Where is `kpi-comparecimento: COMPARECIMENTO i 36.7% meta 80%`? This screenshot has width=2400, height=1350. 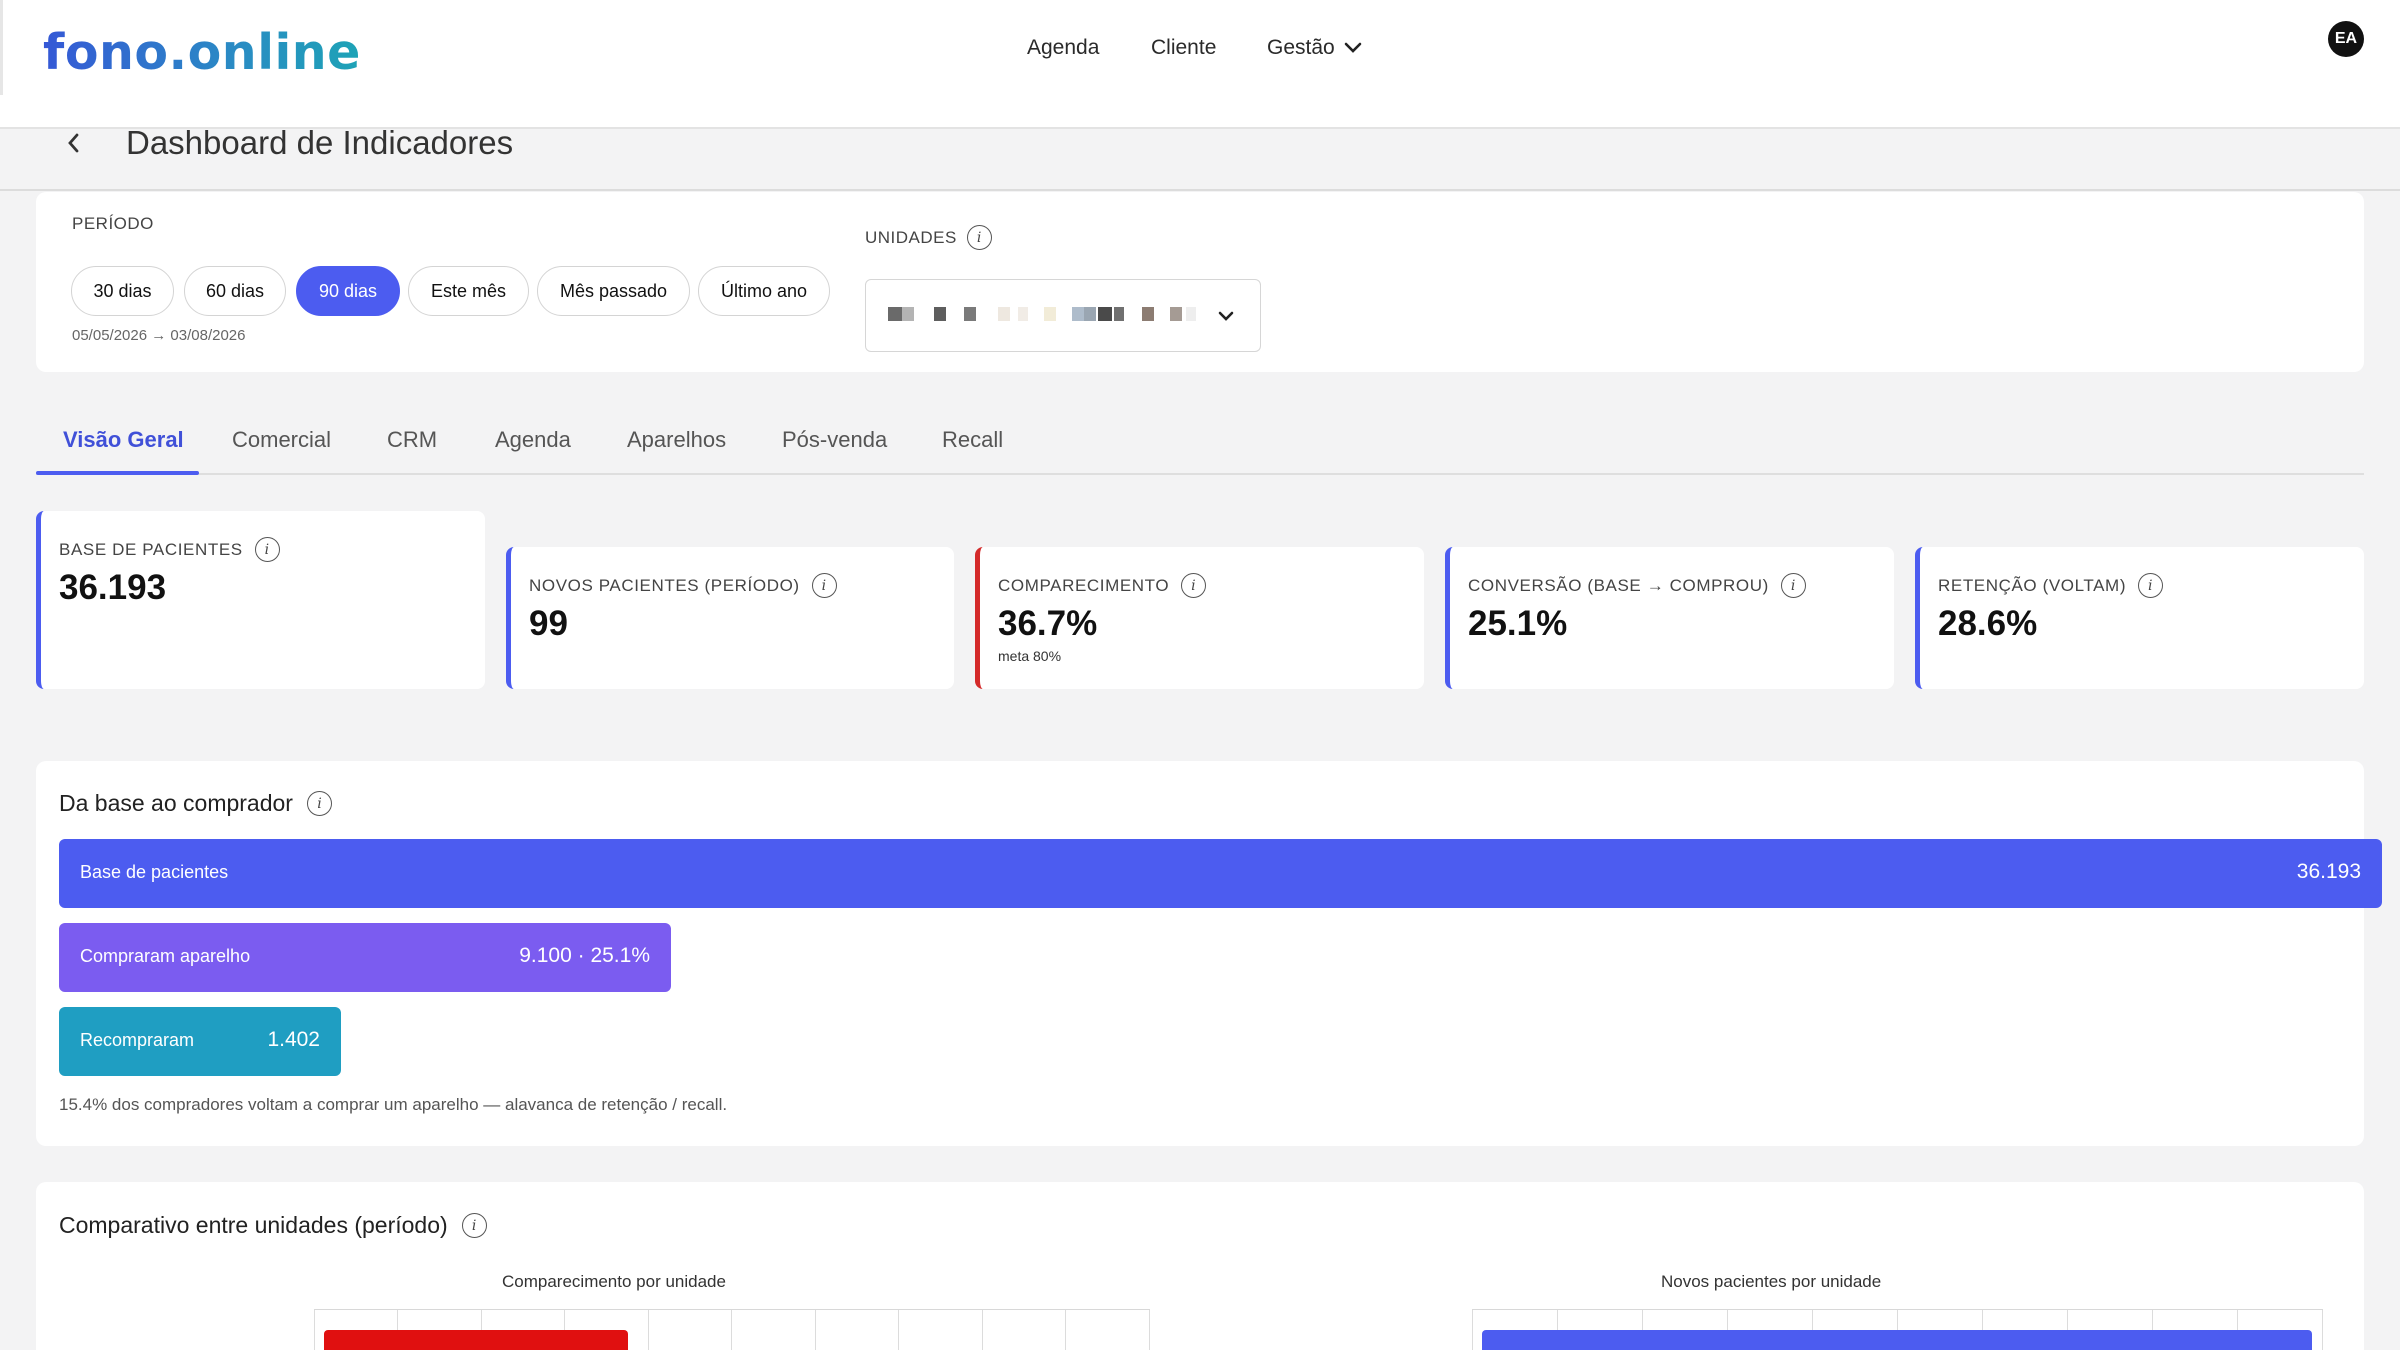
kpi-comparecimento: COMPARECIMENTO i 36.7% meta 80% is located at coordinates (1199, 618).